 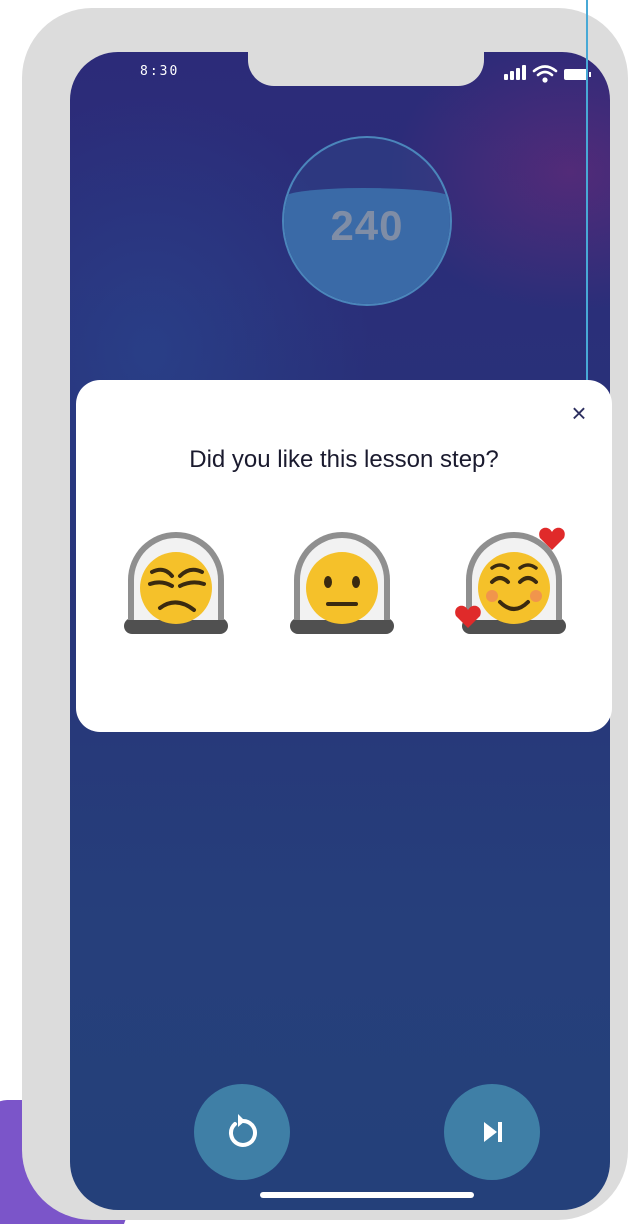 I want to click on score-circle: 240, so click(x=367, y=221).